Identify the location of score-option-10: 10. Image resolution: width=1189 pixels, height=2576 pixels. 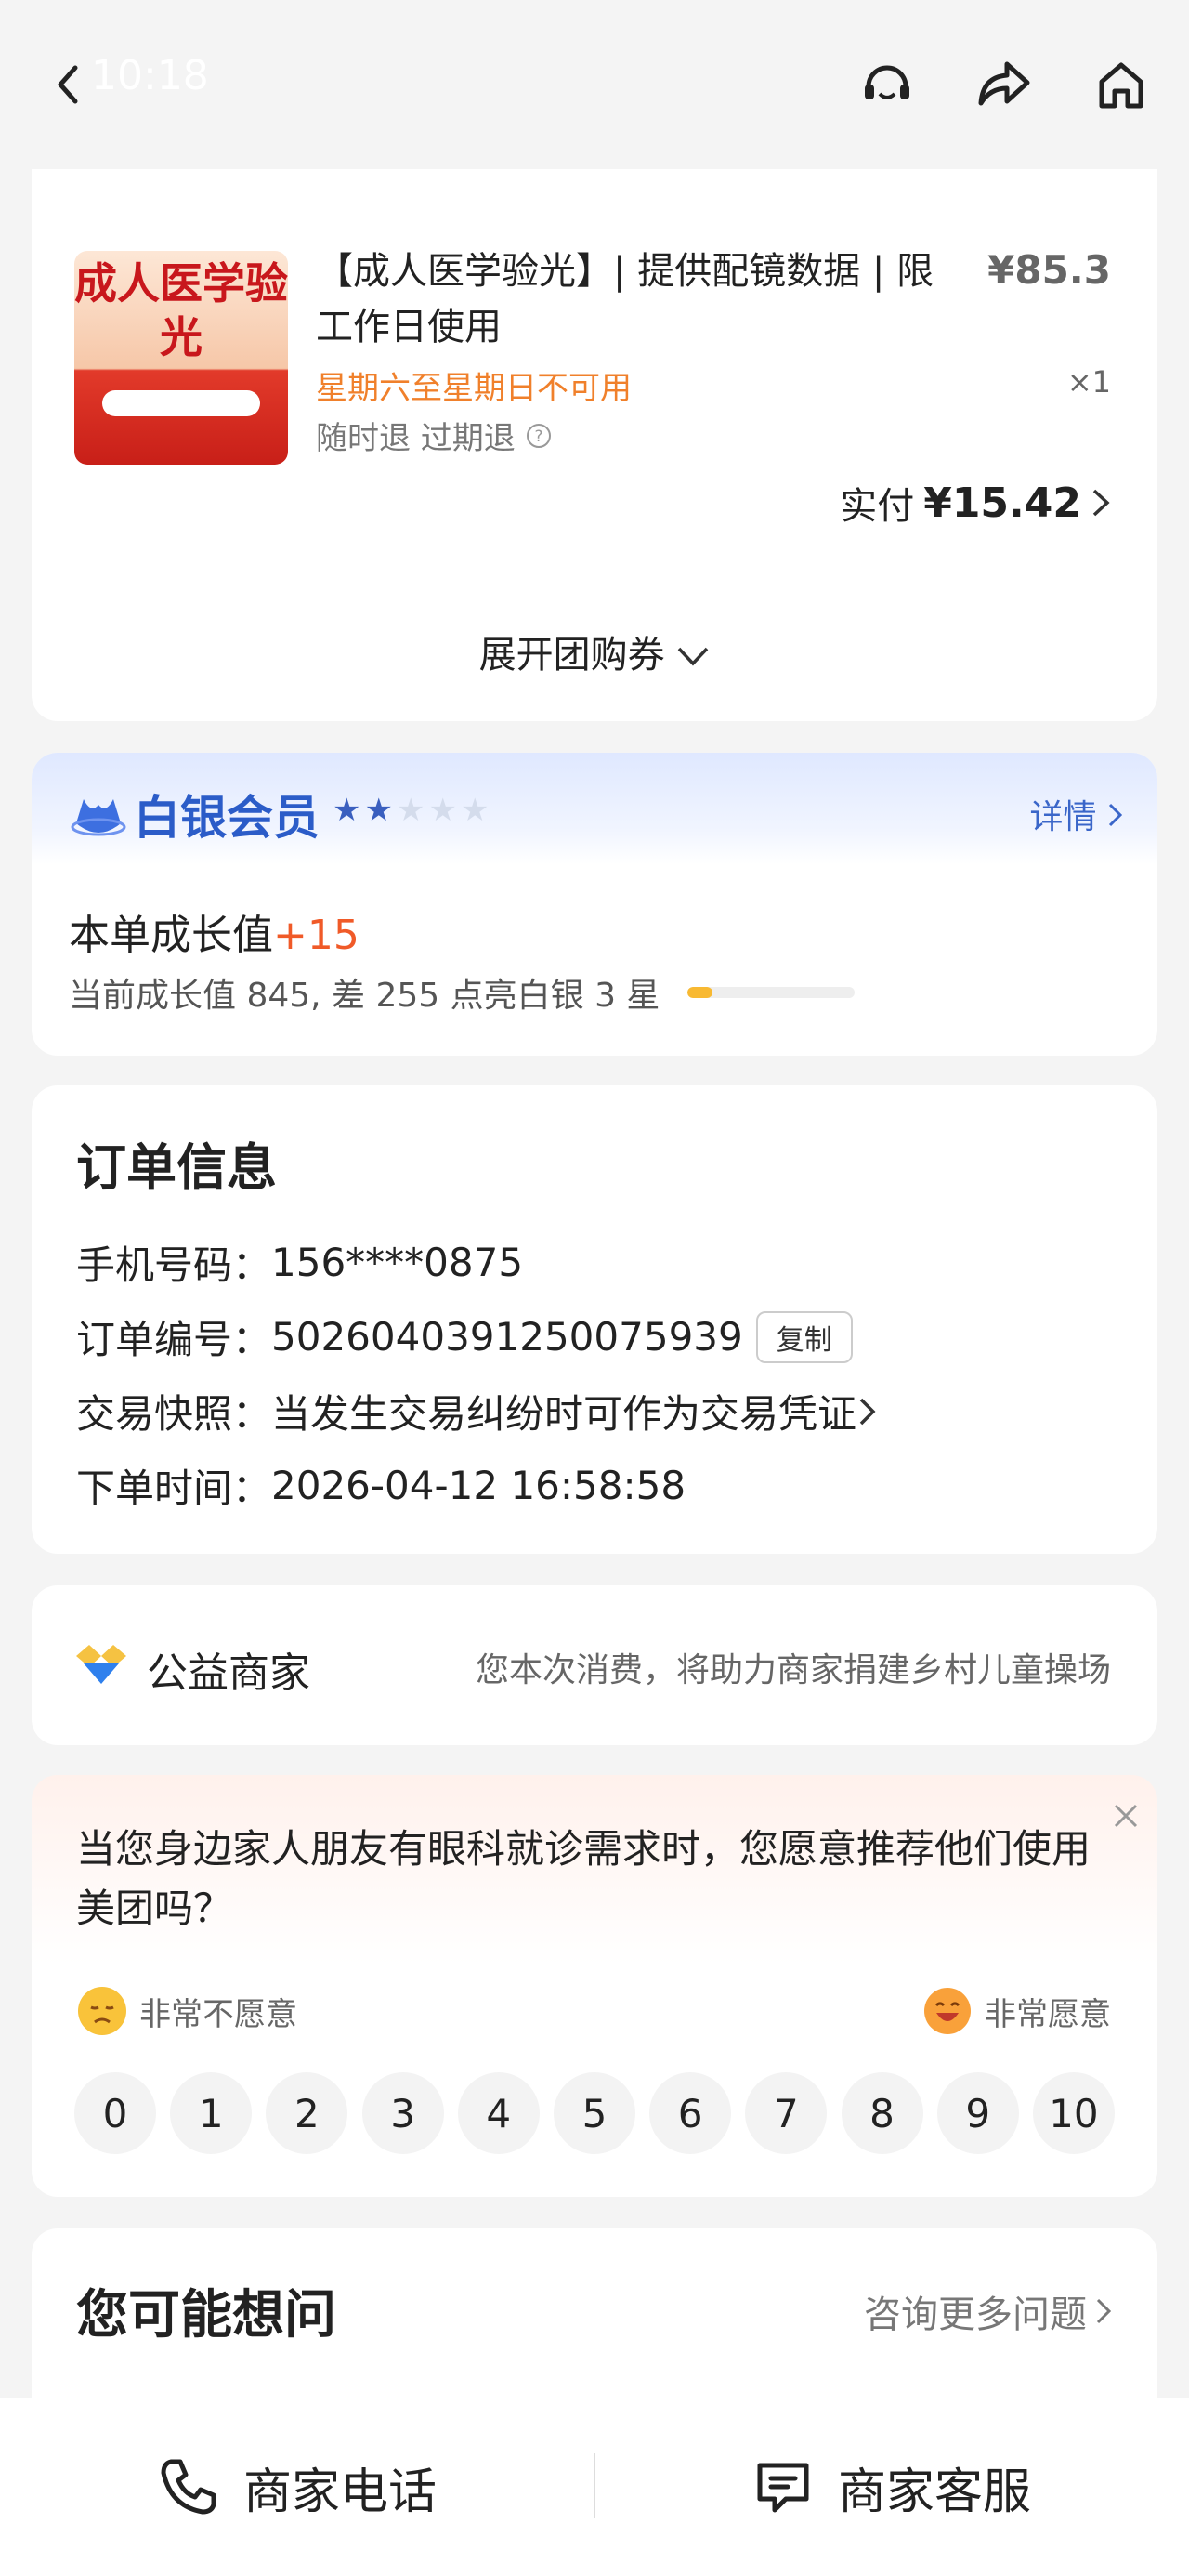
(1073, 2113).